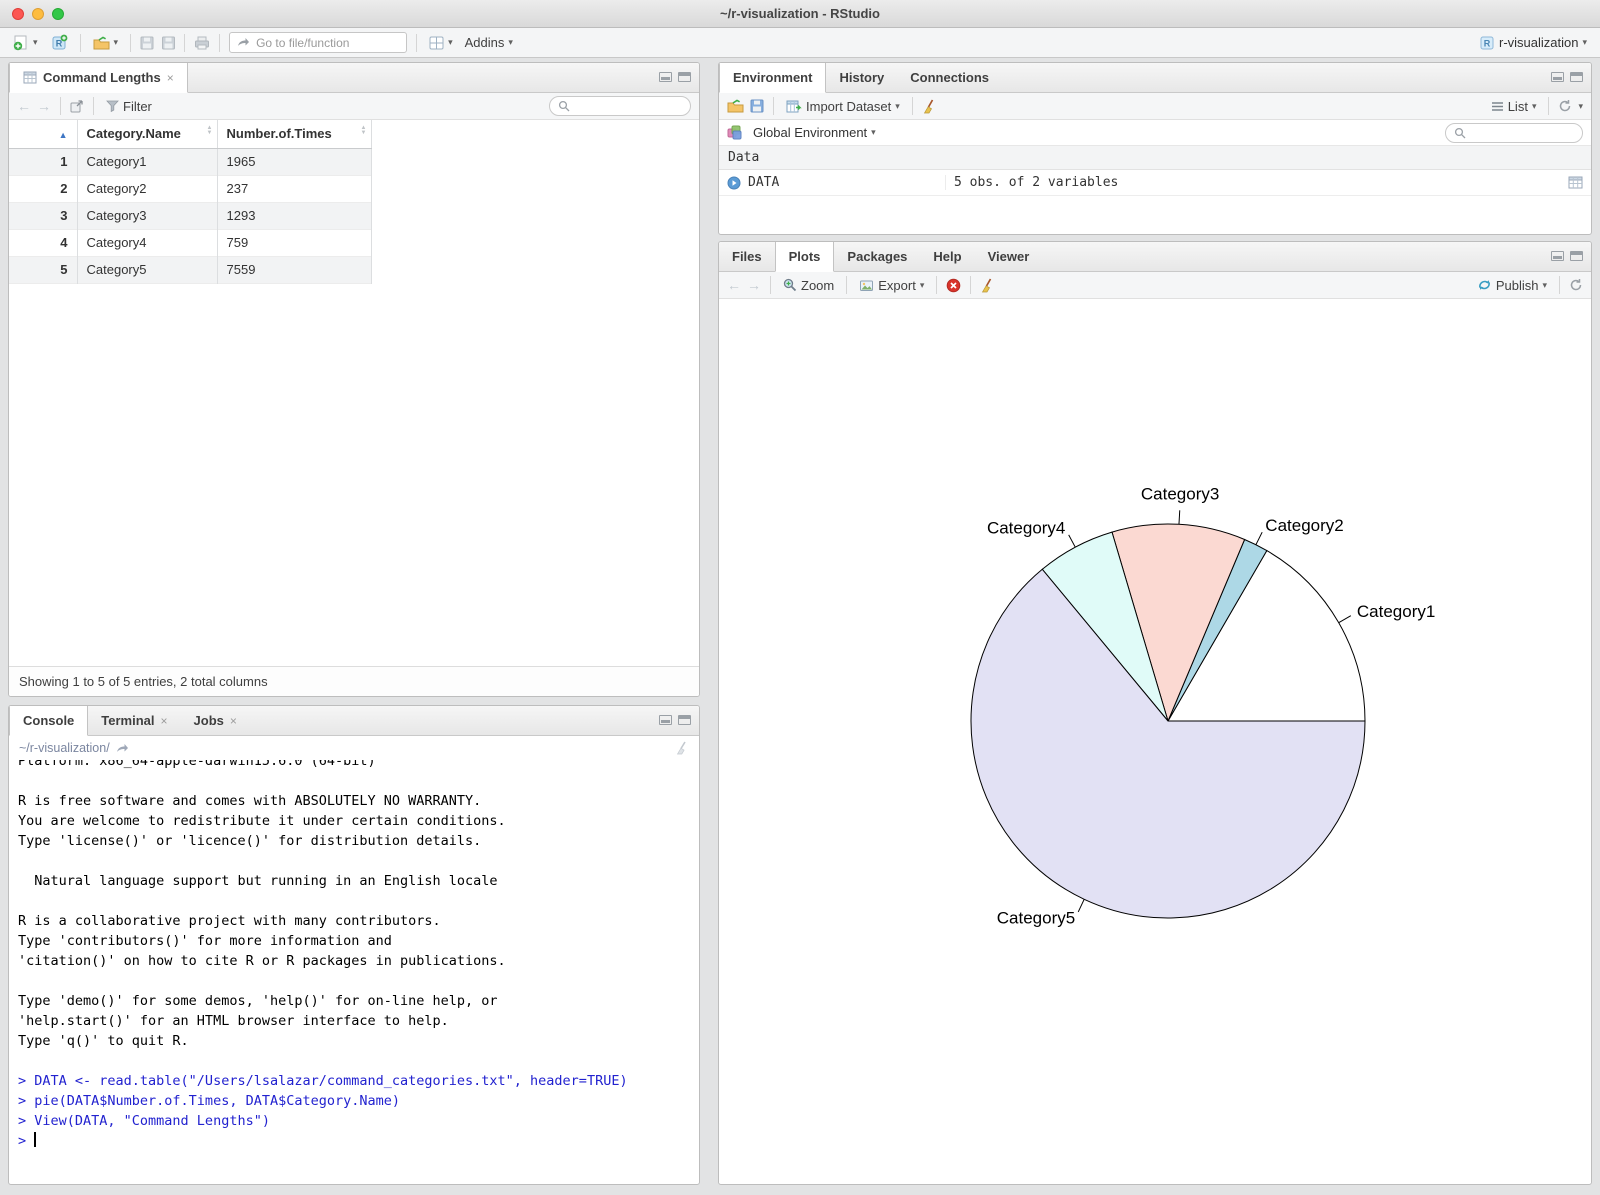  Describe the element at coordinates (190, 188) in the screenshot. I see `table-row: 2 Category2 237` at that location.